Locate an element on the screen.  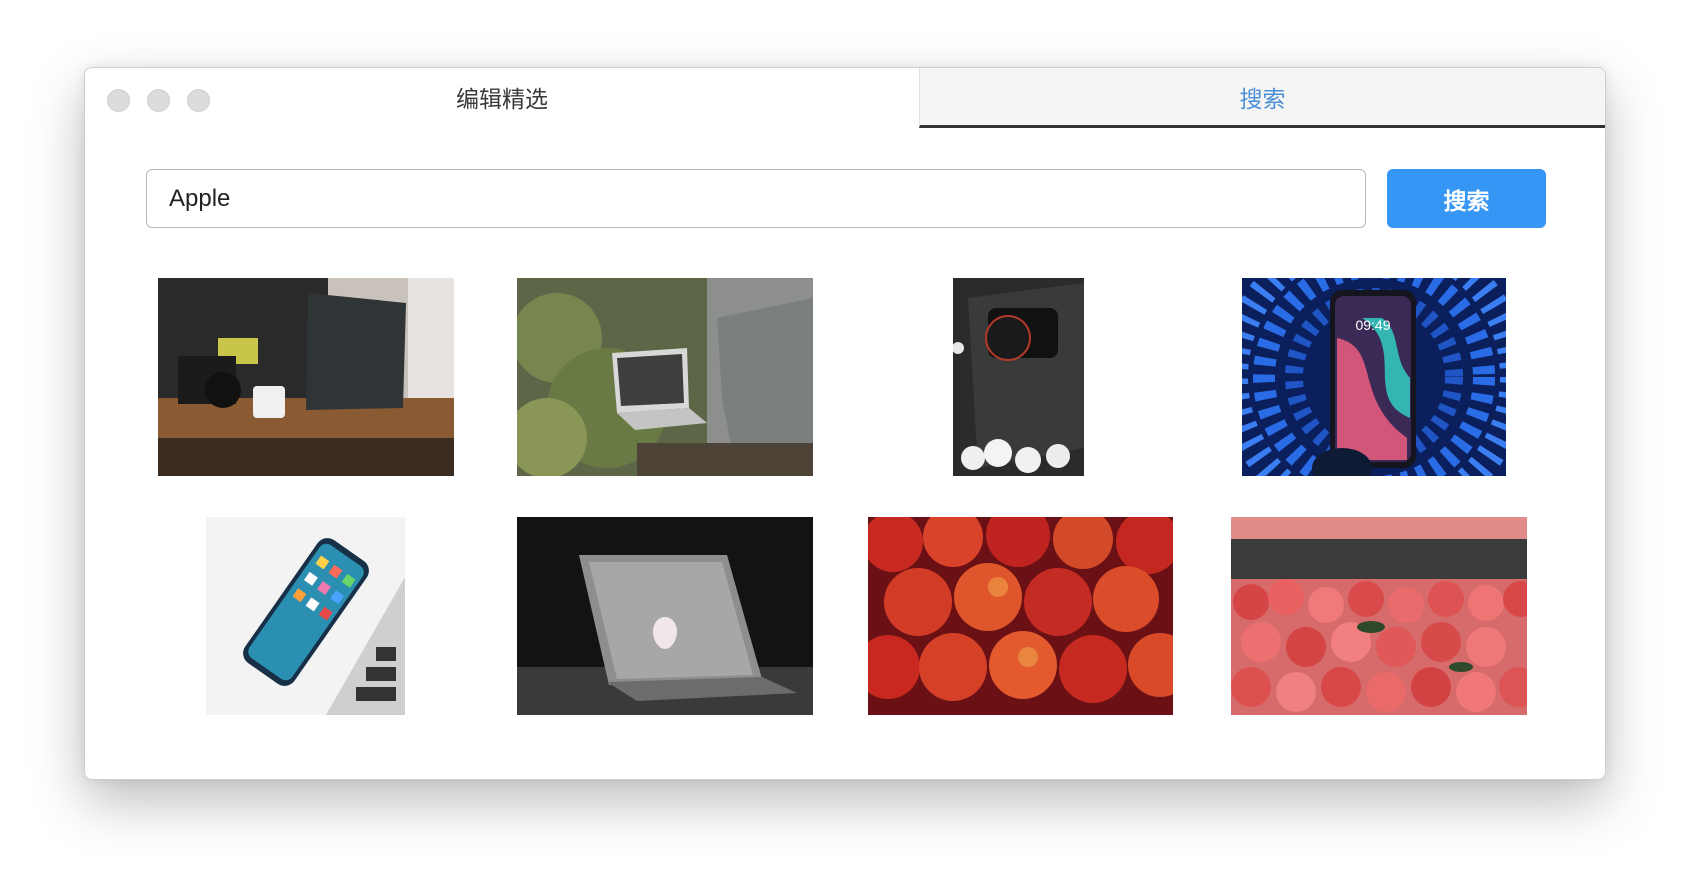
result-image-camera-laptop is located at coordinates (1018, 377).